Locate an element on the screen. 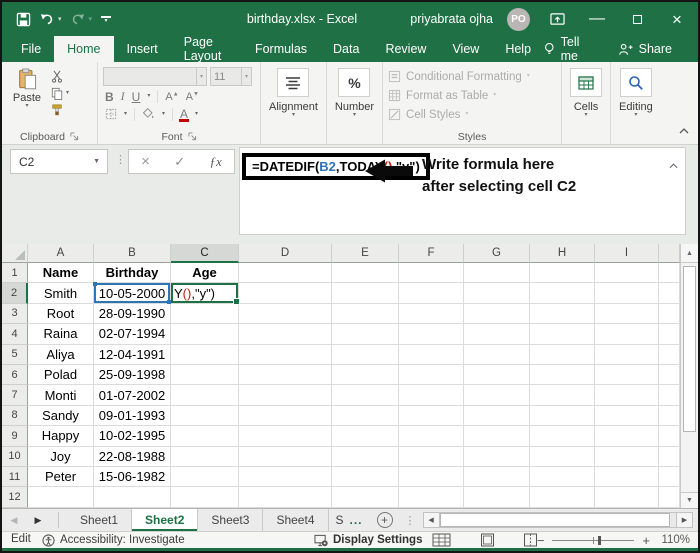 The height and width of the screenshot is (553, 700). cell-C11 is located at coordinates (205, 477).